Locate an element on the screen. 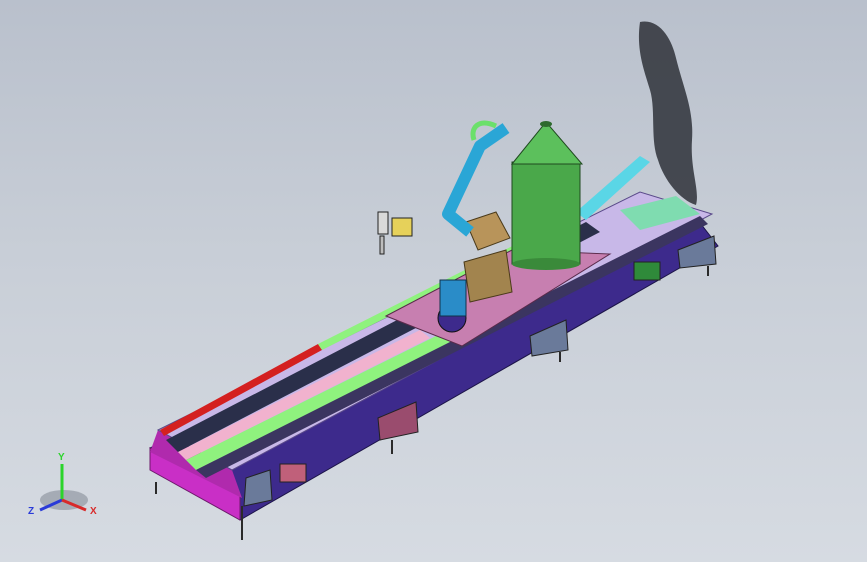 This screenshot has height=562, width=867. gripper-tool is located at coordinates (395, 233).